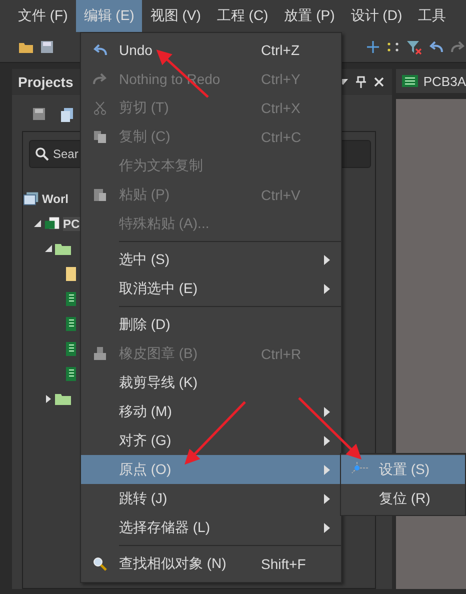 Image resolution: width=466 pixels, height=594 pixels. What do you see at coordinates (175, 16) in the screenshot?
I see `menu-bar-item: 视图 (V)` at bounding box center [175, 16].